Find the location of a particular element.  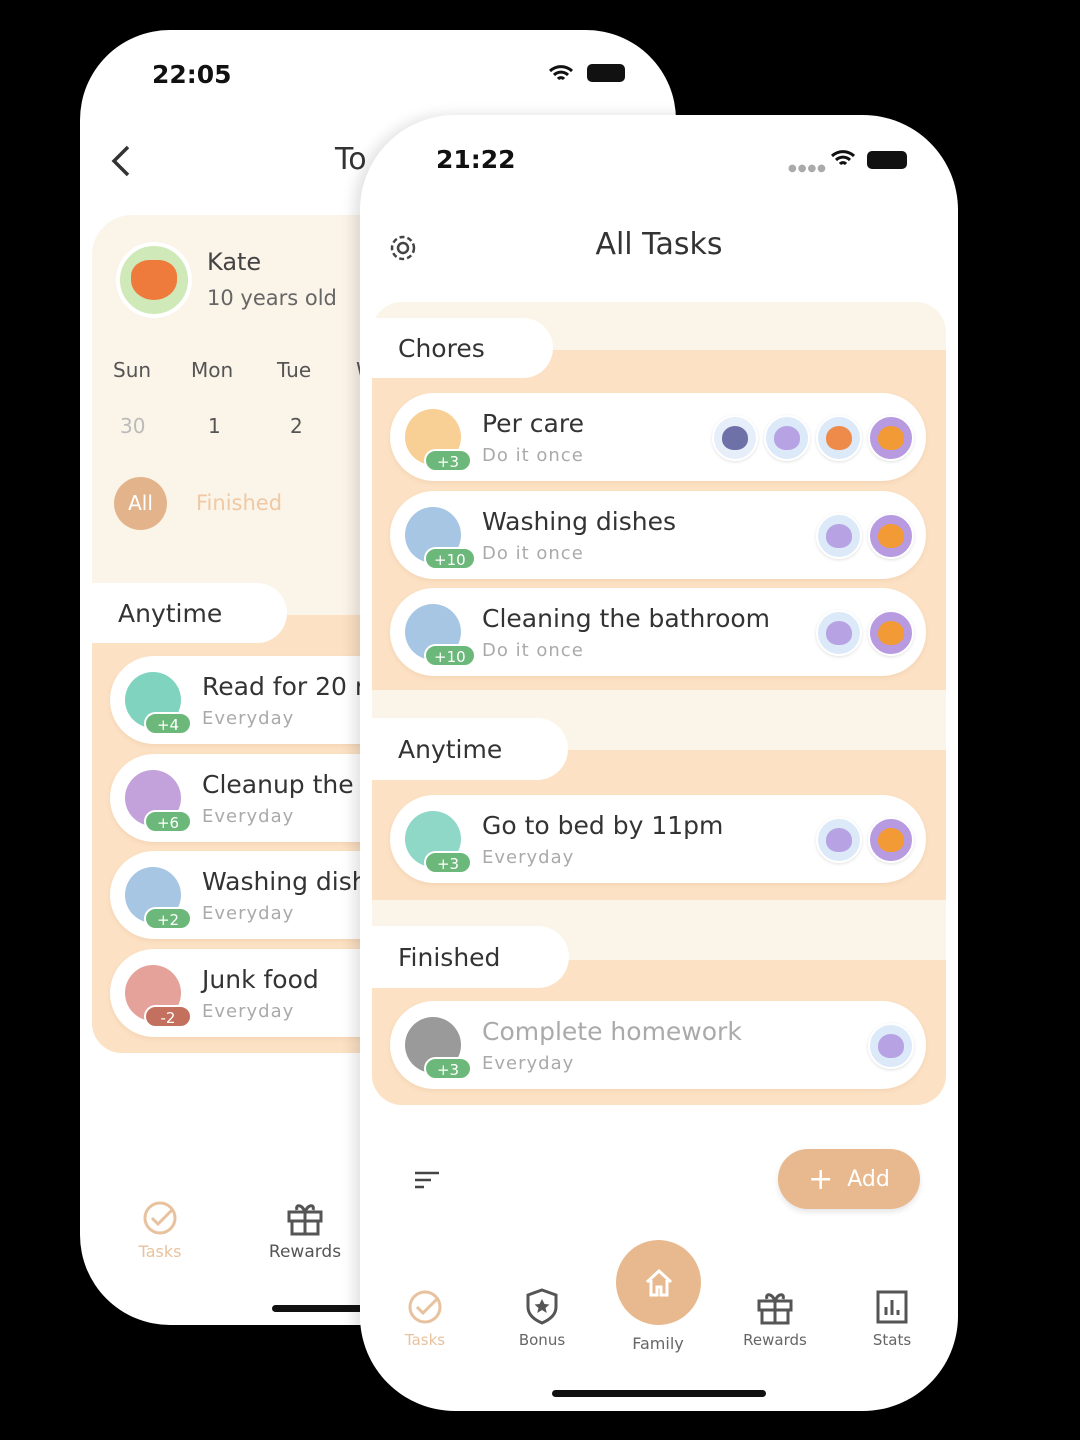

task-title: Complete homework is located at coordinates (612, 1031).